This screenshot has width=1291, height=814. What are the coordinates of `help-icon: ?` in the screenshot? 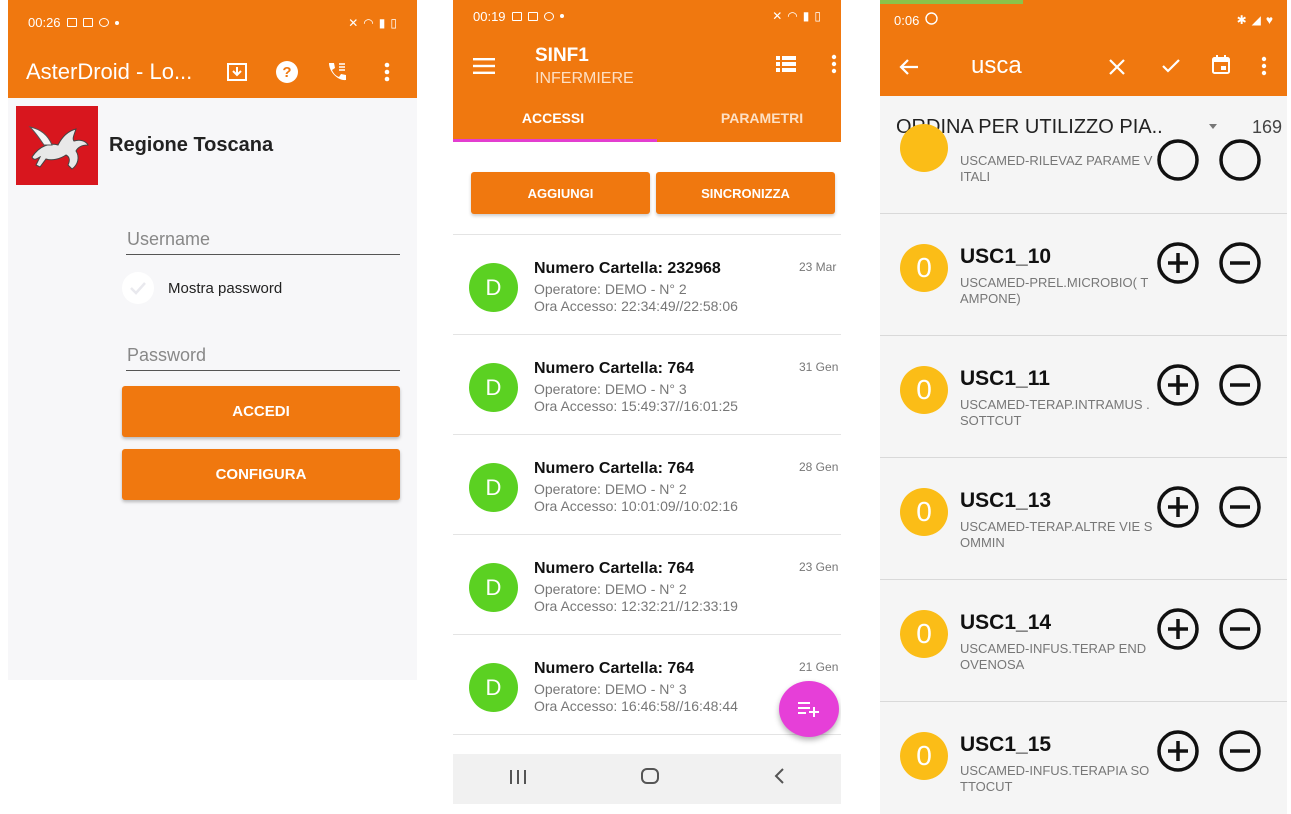 It's located at (287, 72).